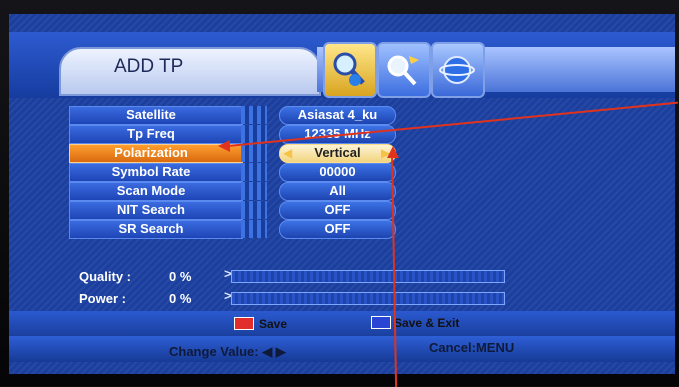 This screenshot has width=679, height=387. I want to click on page-title: ADD TP, so click(149, 66).